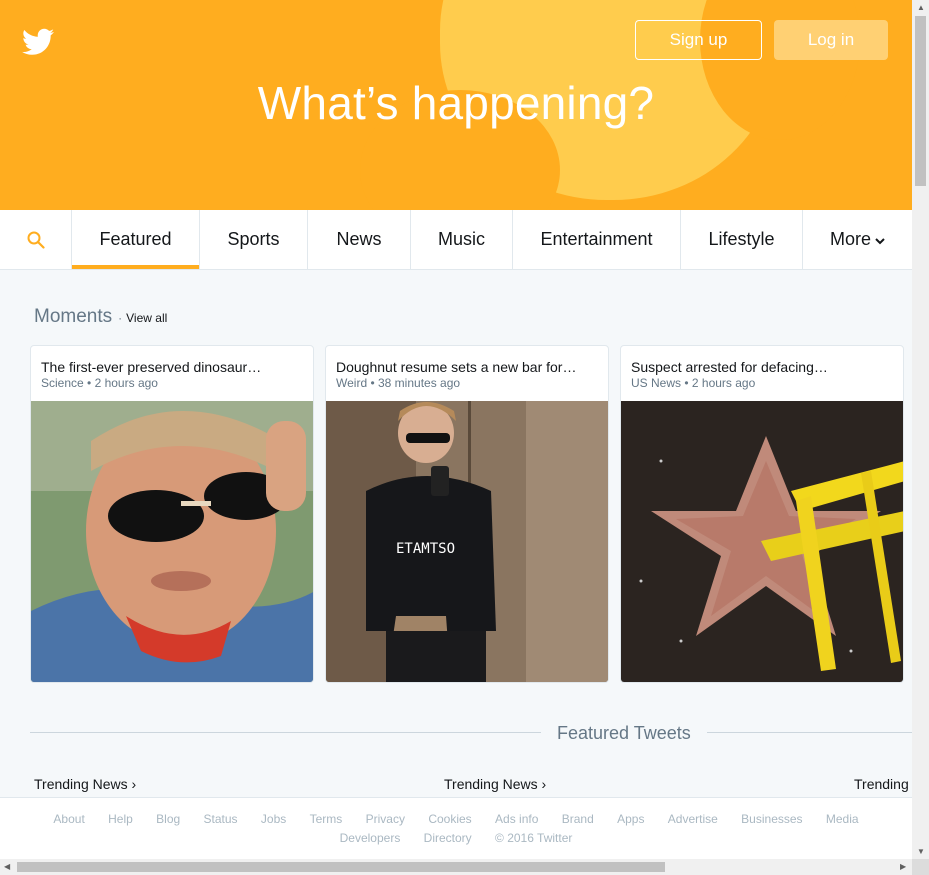 This screenshot has width=929, height=875. Describe the element at coordinates (326, 819) in the screenshot. I see `footer-link-terms: Terms` at that location.